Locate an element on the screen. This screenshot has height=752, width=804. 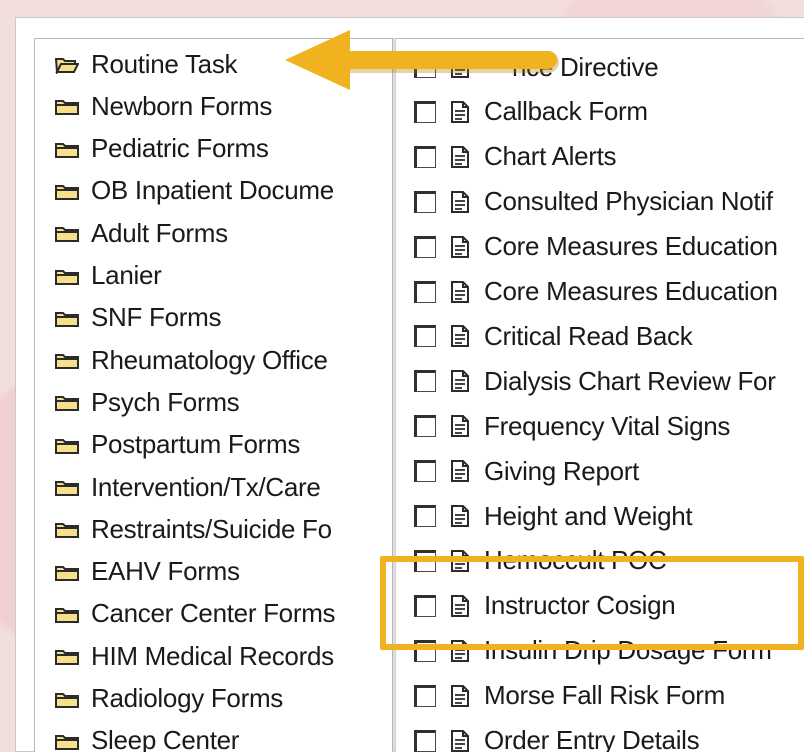
folder-item: HIM Medical Records is located at coordinates (184, 656).